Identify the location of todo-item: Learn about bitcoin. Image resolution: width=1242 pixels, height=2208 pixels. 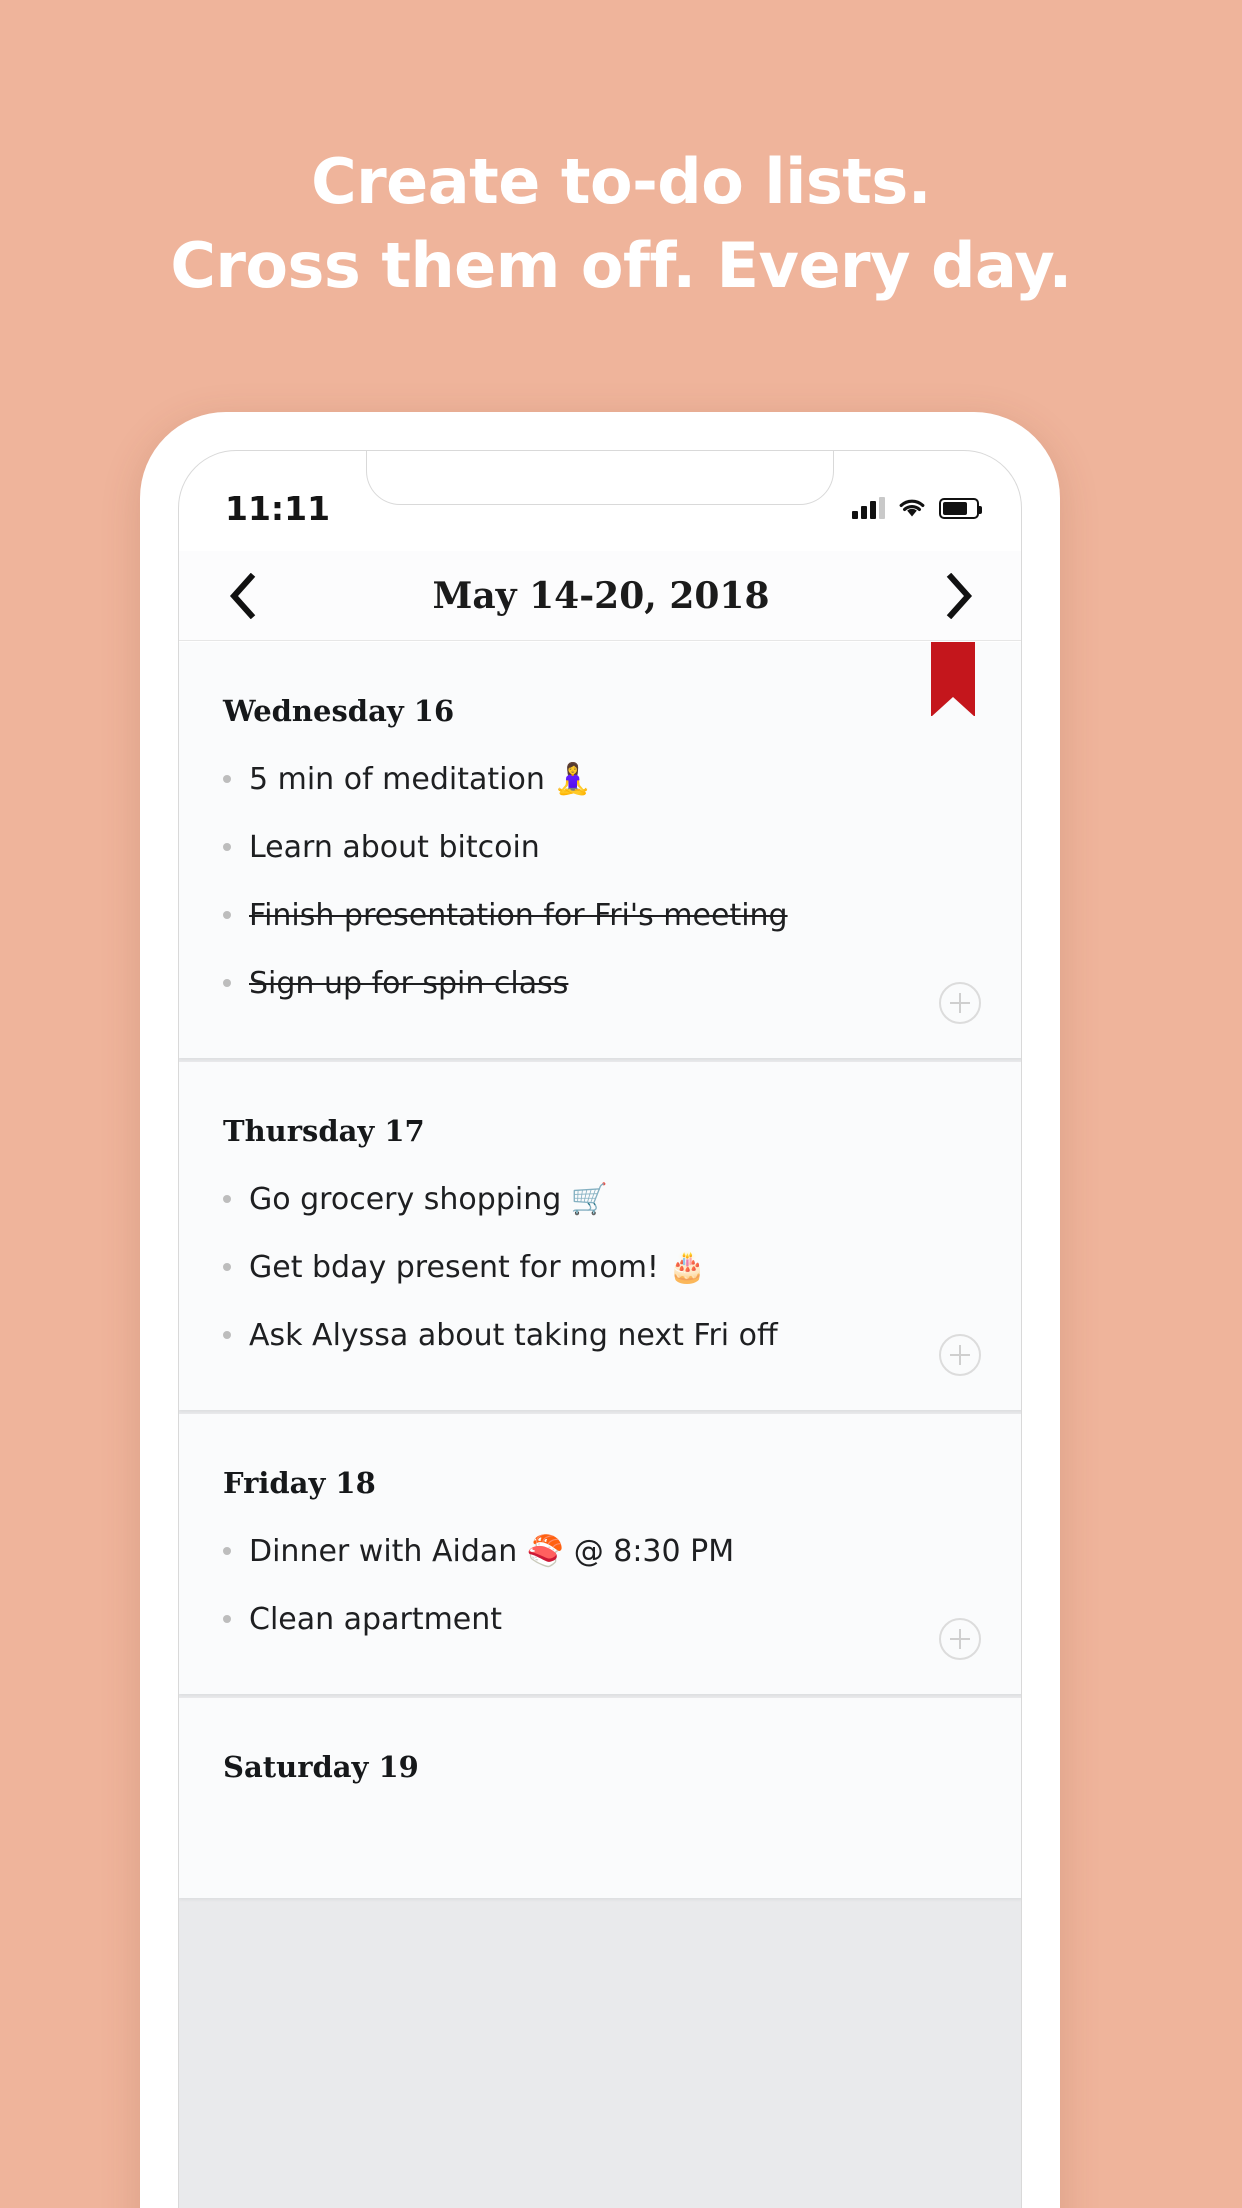
(601, 848).